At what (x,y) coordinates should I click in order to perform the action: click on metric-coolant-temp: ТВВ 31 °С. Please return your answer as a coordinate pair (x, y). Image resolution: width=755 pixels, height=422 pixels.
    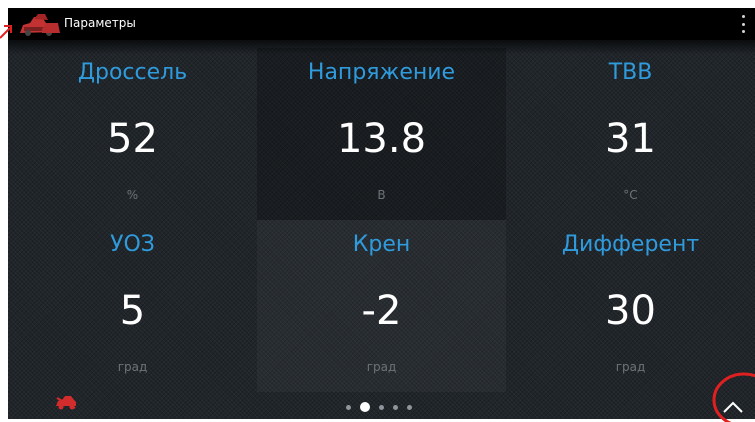
    Looking at the image, I should click on (630, 134).